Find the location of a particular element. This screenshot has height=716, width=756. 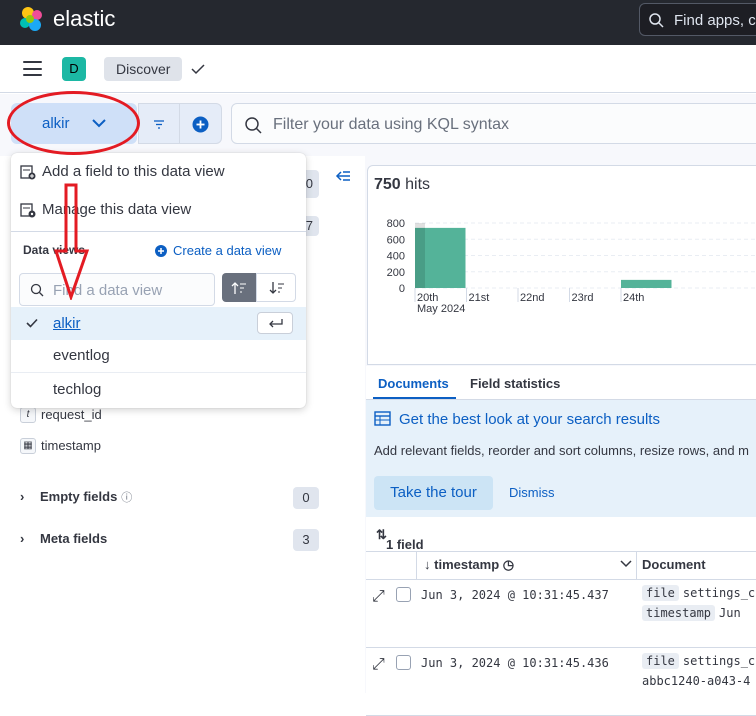

data-view-option-label: techlog is located at coordinates (77, 389).